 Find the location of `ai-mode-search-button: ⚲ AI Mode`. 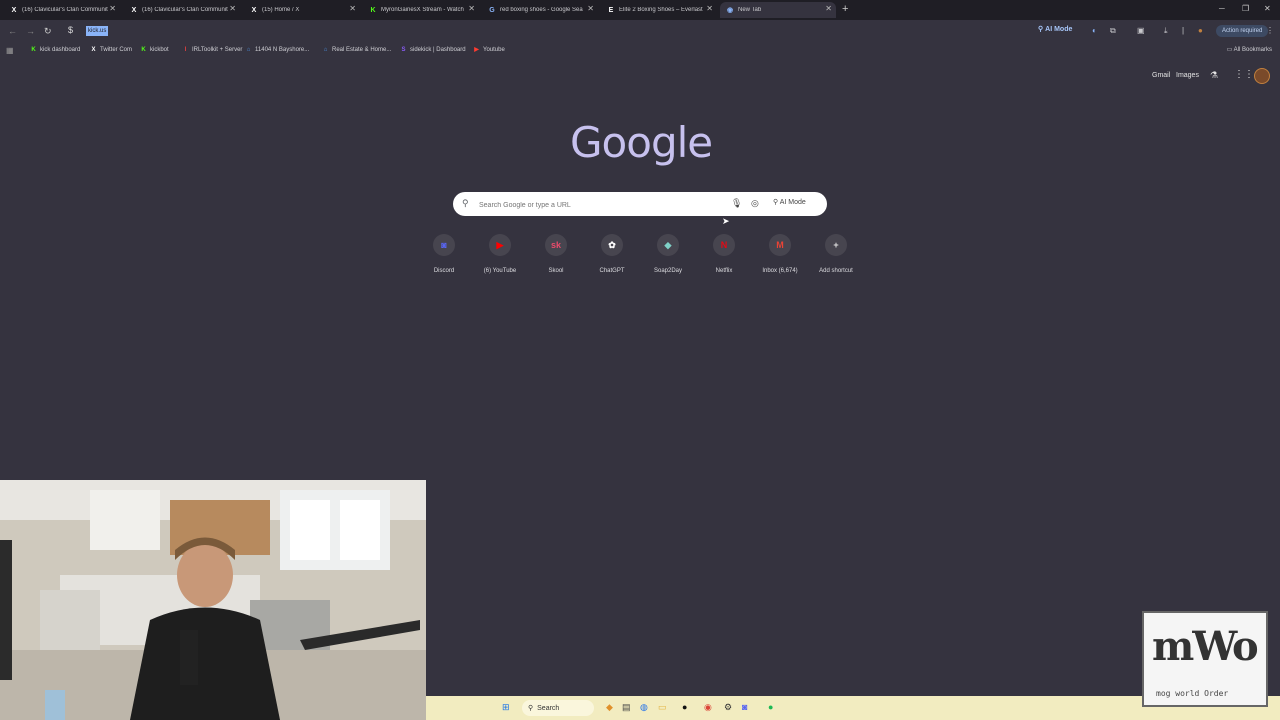

ai-mode-search-button: ⚲ AI Mode is located at coordinates (789, 202).